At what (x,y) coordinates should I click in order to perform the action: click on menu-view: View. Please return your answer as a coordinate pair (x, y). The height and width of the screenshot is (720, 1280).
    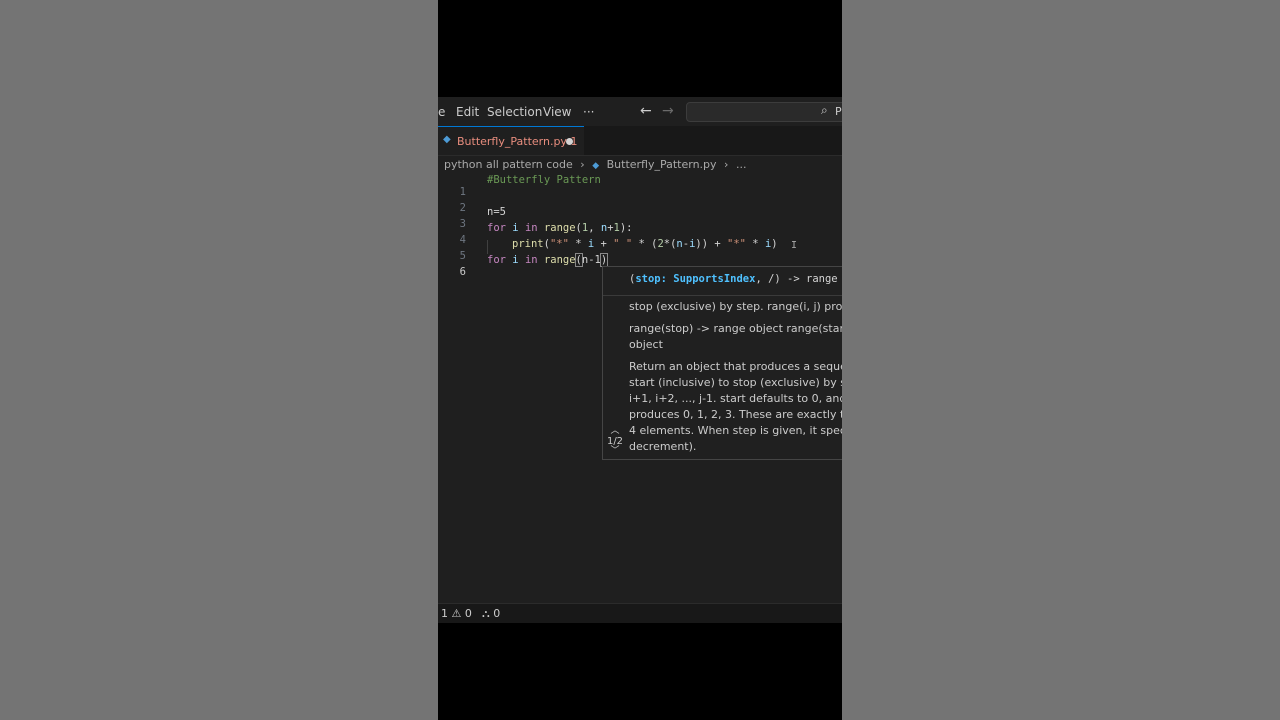
    Looking at the image, I should click on (557, 112).